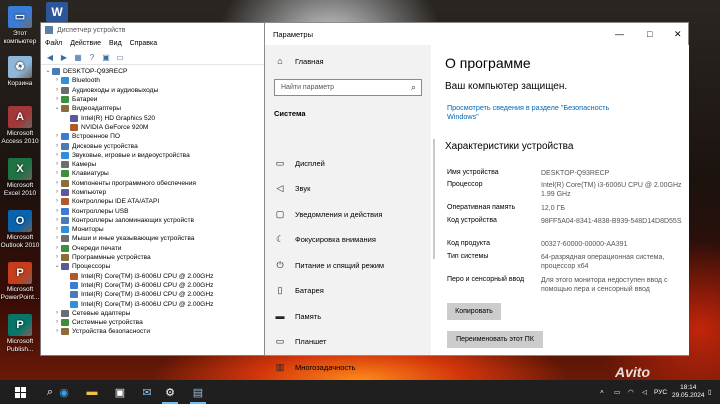 The image size is (720, 404). I want to click on tree-category-item: › Мыши и иные указывающие устройства, so click(154, 238).